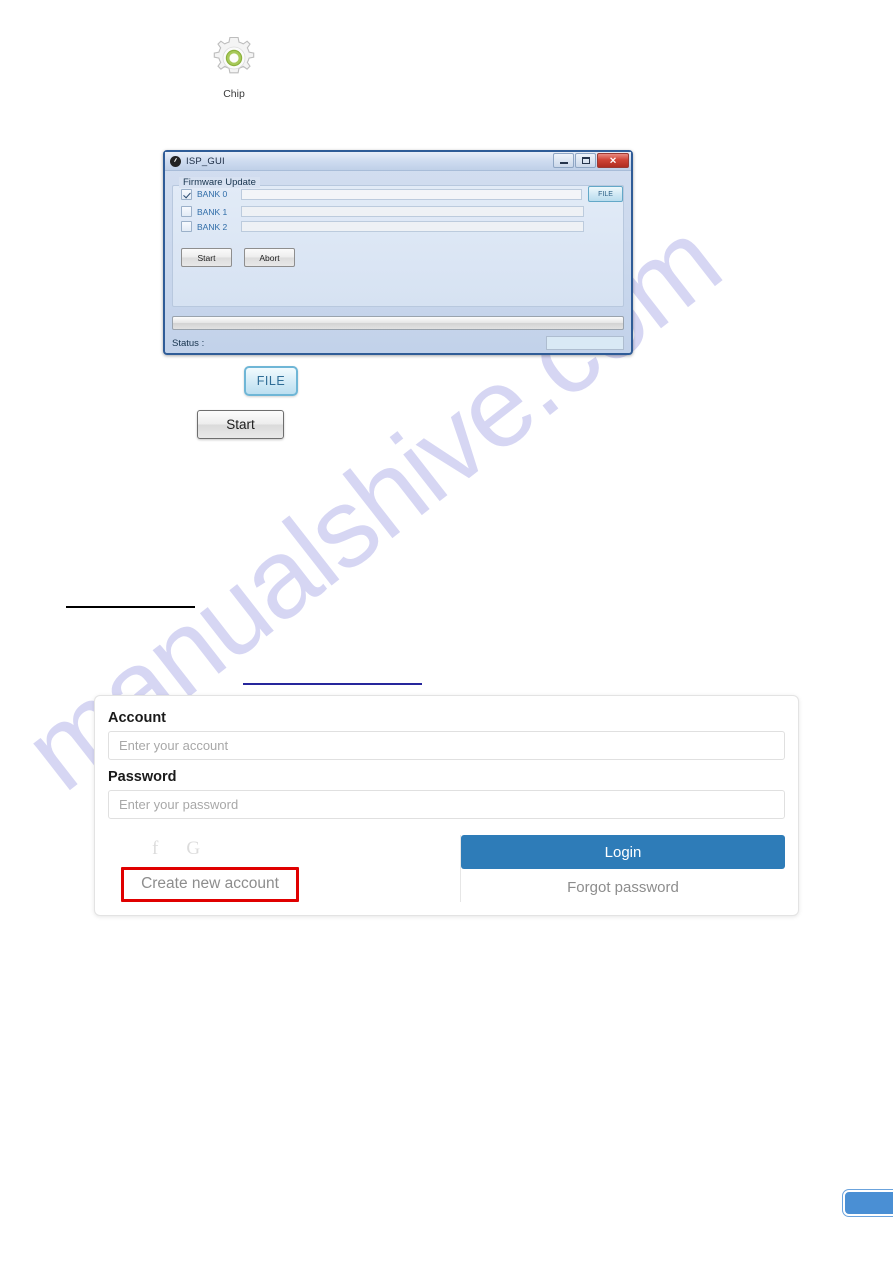  What do you see at coordinates (219, 182) in the screenshot?
I see `firmware-update-legend: Firmware Update` at bounding box center [219, 182].